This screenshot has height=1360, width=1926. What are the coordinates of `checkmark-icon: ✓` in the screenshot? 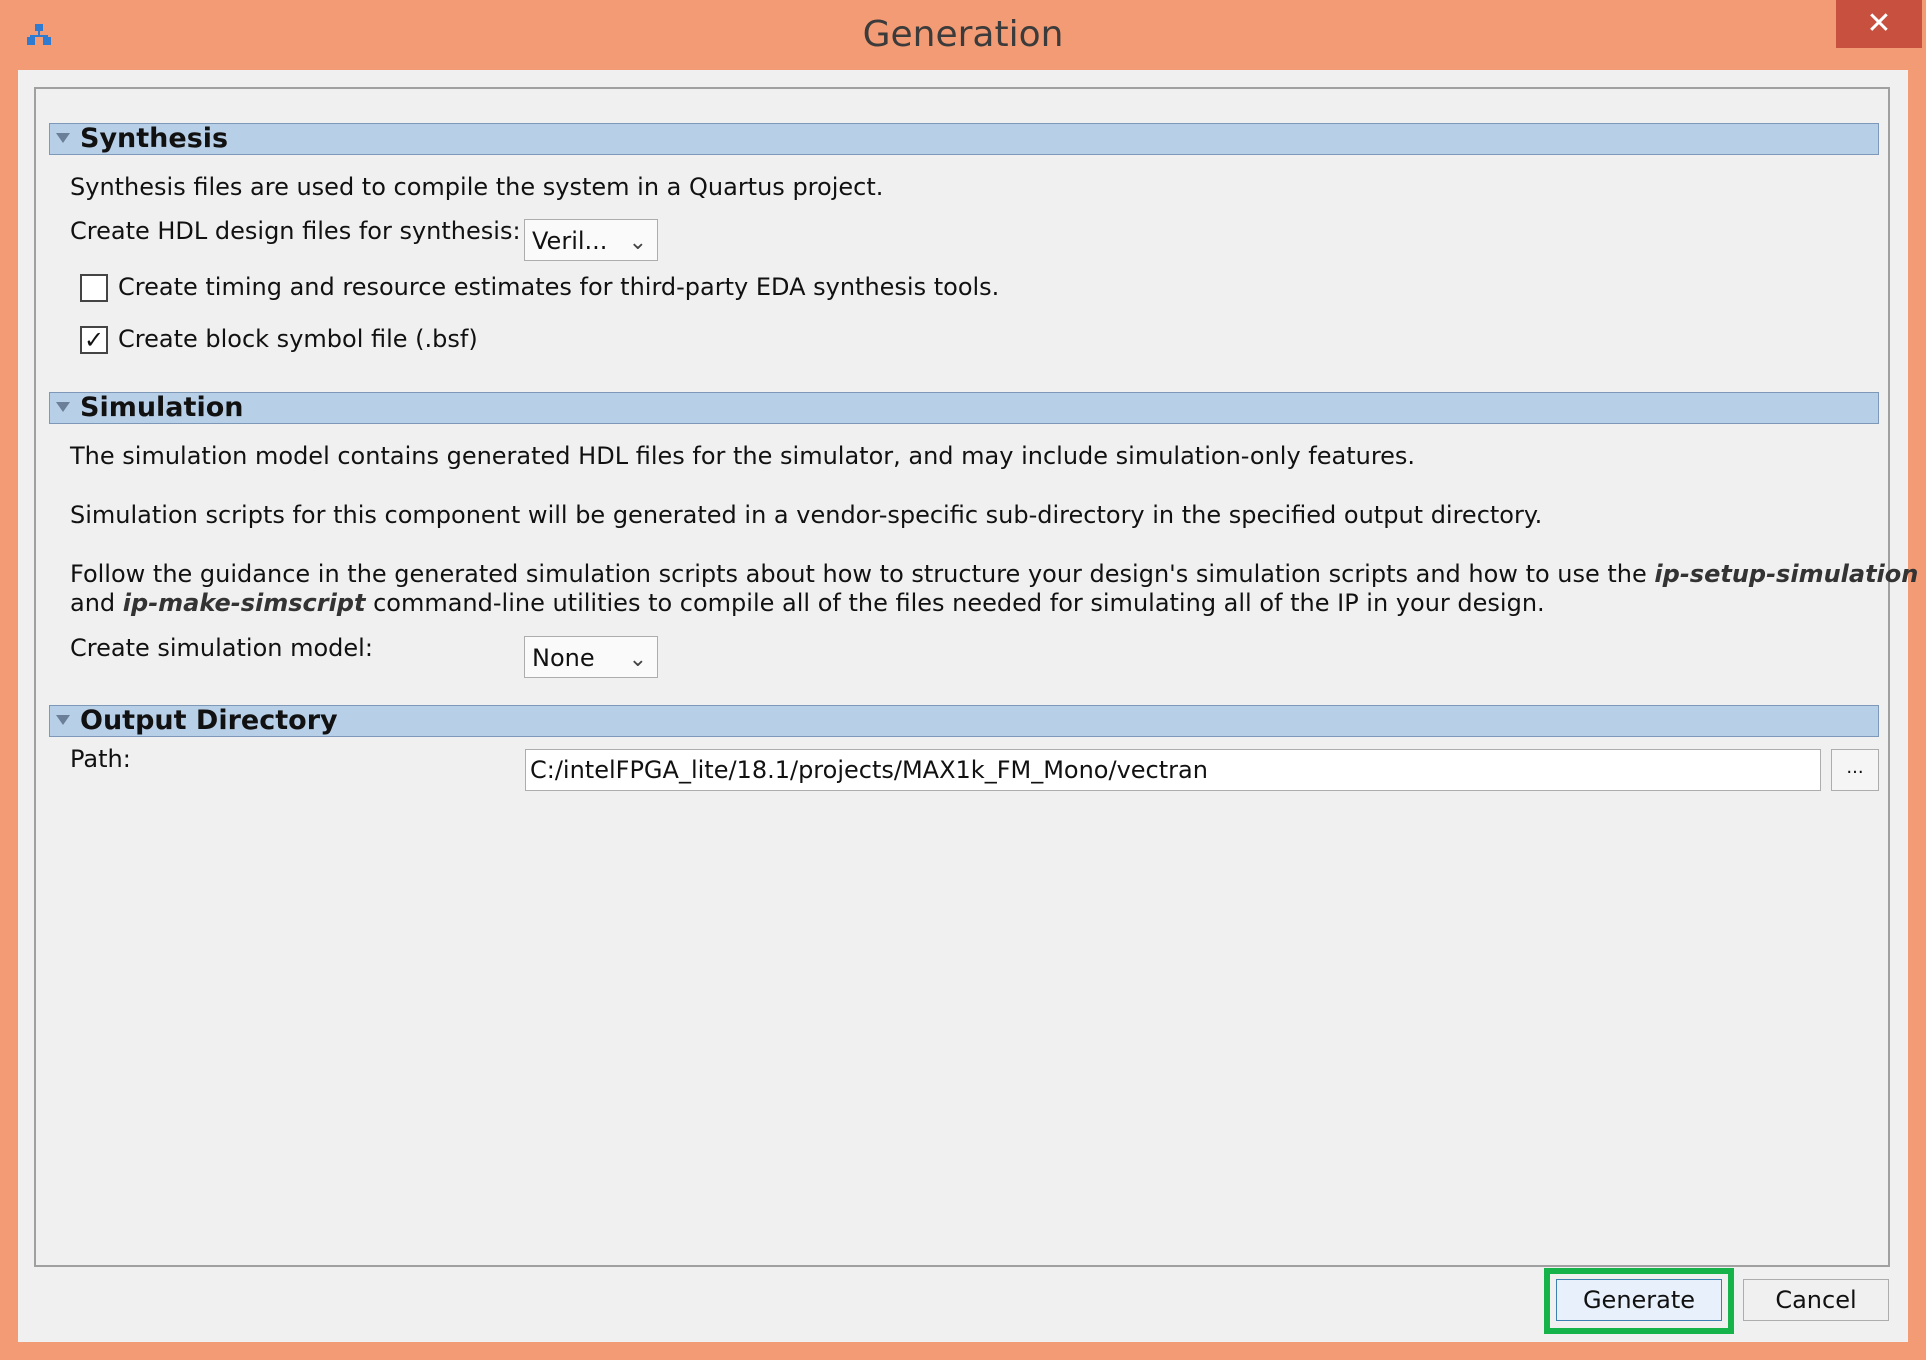 It's located at (94, 340).